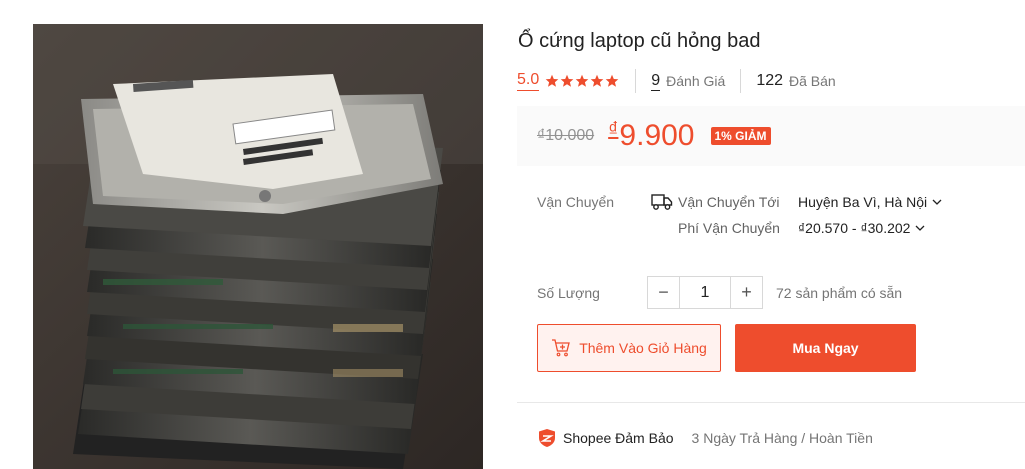 This screenshot has width=1025, height=469. I want to click on section-divider, so click(771, 402).